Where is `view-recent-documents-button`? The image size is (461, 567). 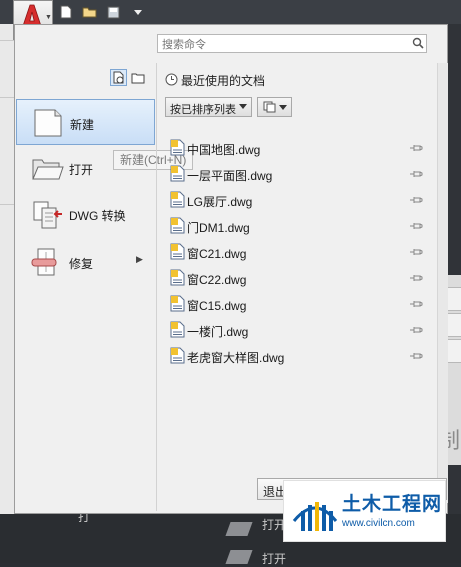
view-recent-documents-button is located at coordinates (118, 77).